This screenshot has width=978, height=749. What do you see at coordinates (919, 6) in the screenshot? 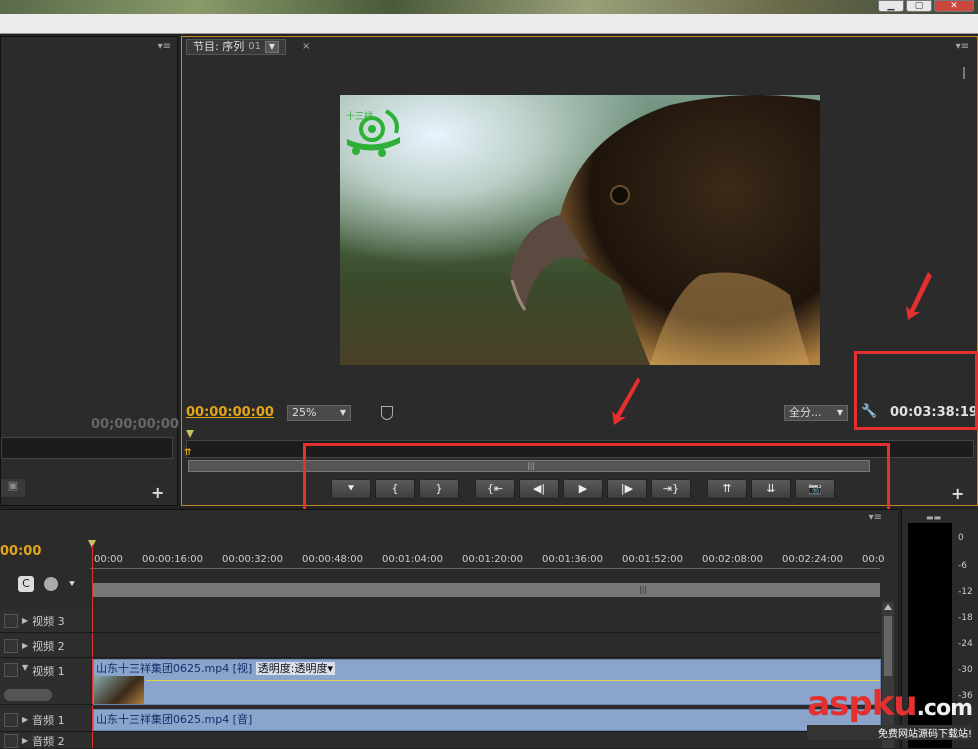
I see `maximize-button: ▢` at bounding box center [919, 6].